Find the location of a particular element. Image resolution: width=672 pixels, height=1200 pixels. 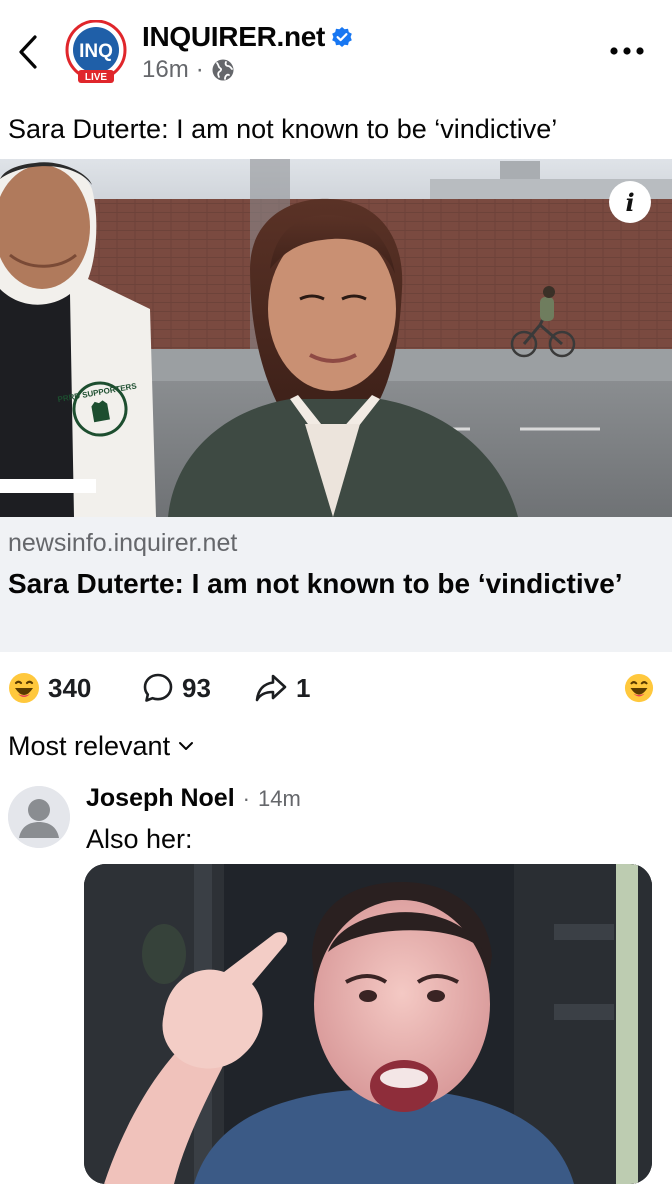

page-avatar: INQ LIVE is located at coordinates (96, 51).